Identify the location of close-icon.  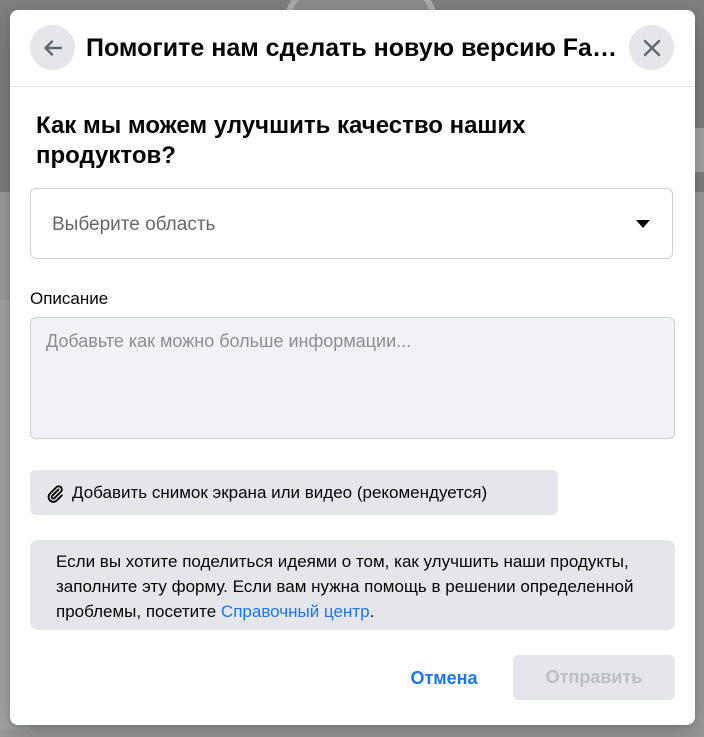
(652, 48).